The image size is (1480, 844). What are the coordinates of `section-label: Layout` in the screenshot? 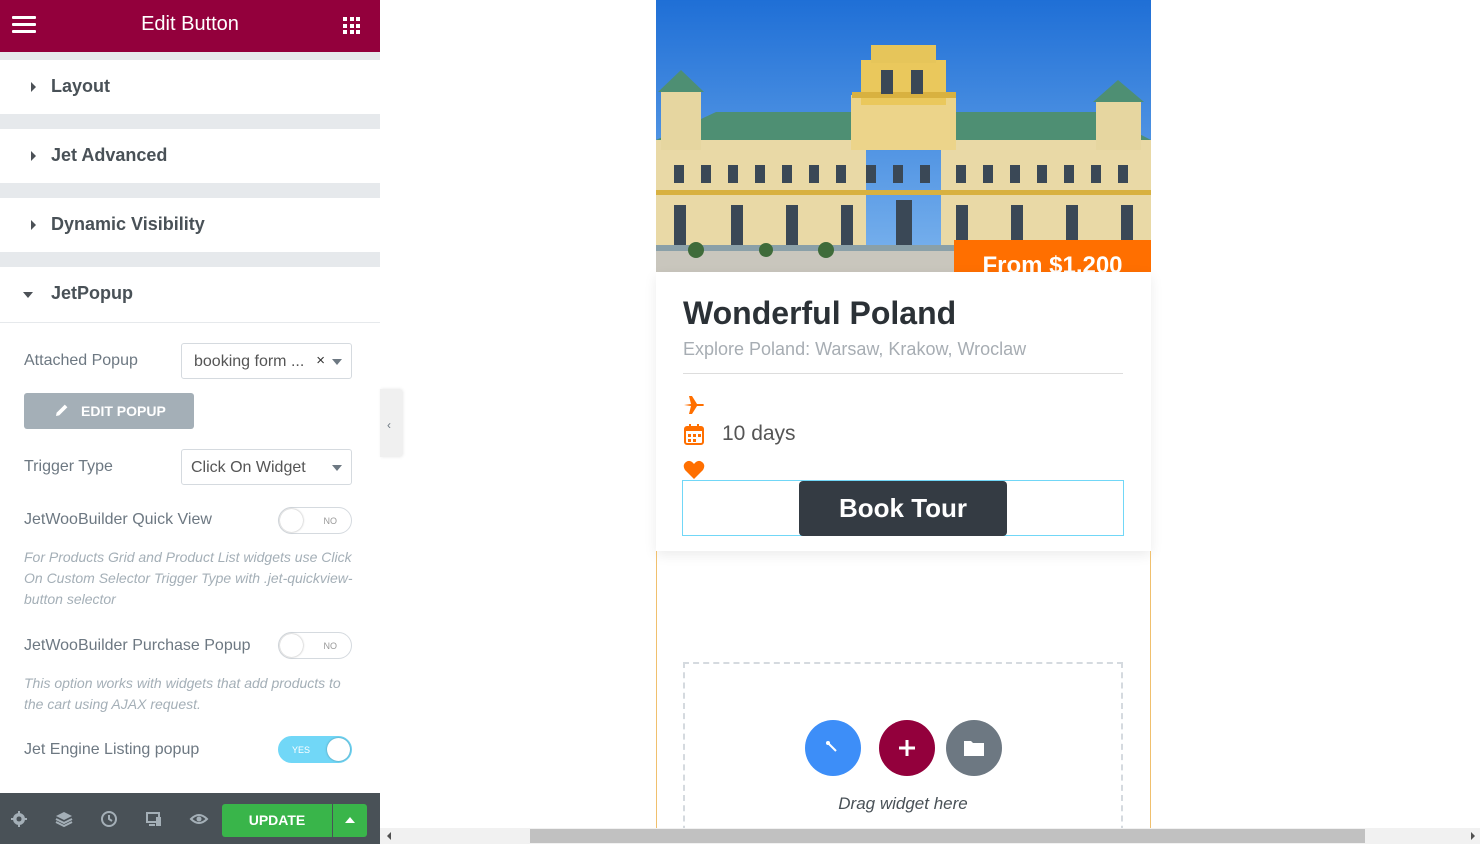 It's located at (81, 86).